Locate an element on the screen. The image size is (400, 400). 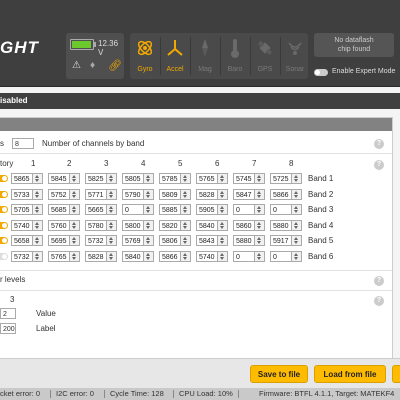
channel-frequency-input: 5665 is located at coordinates (96, 209).